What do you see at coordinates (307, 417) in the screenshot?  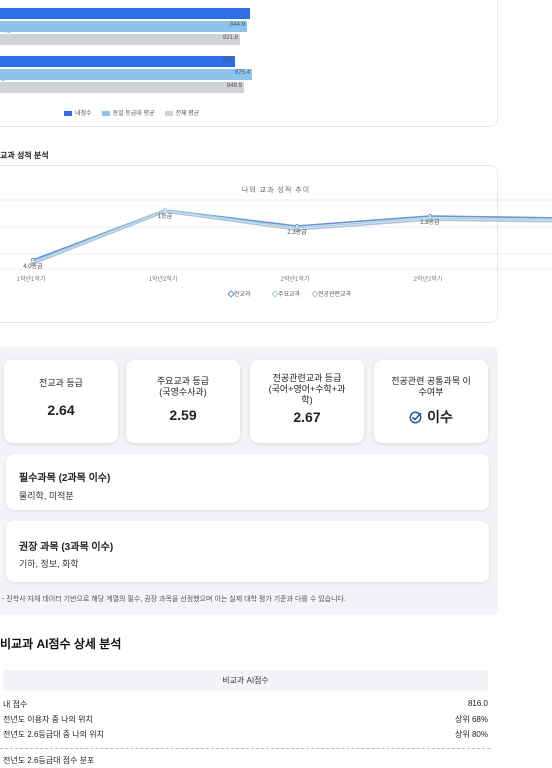 I see `stat-value: 2.67` at bounding box center [307, 417].